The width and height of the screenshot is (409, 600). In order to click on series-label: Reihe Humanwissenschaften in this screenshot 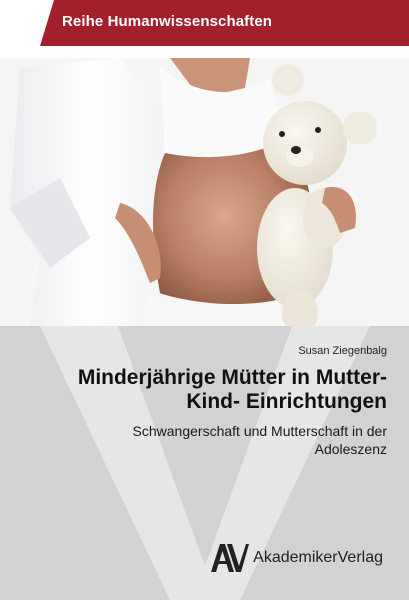, I will do `click(167, 21)`.